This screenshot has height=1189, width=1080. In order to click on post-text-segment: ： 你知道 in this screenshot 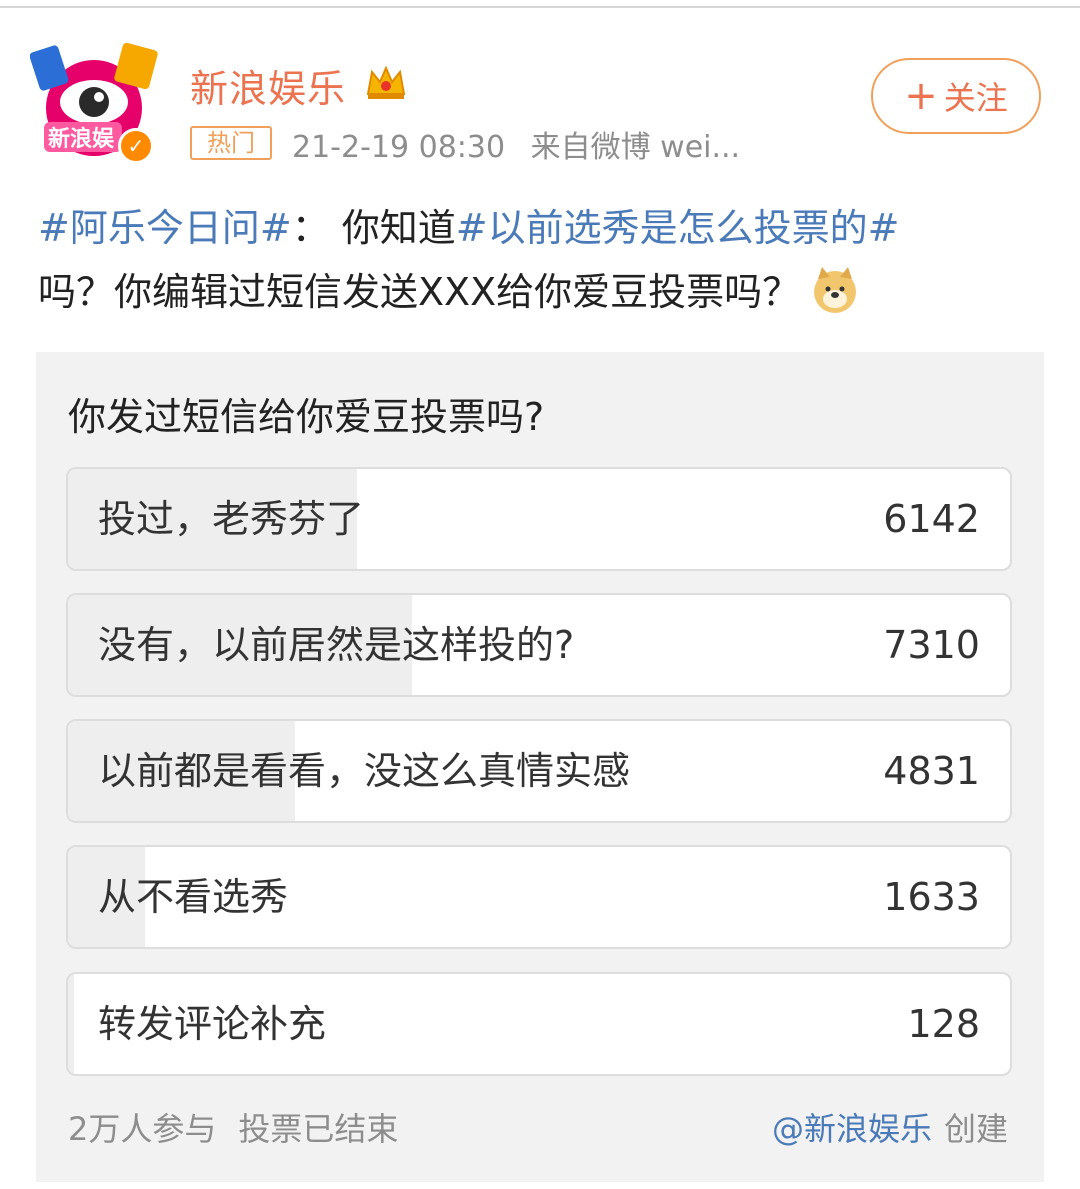, I will do `click(373, 228)`.